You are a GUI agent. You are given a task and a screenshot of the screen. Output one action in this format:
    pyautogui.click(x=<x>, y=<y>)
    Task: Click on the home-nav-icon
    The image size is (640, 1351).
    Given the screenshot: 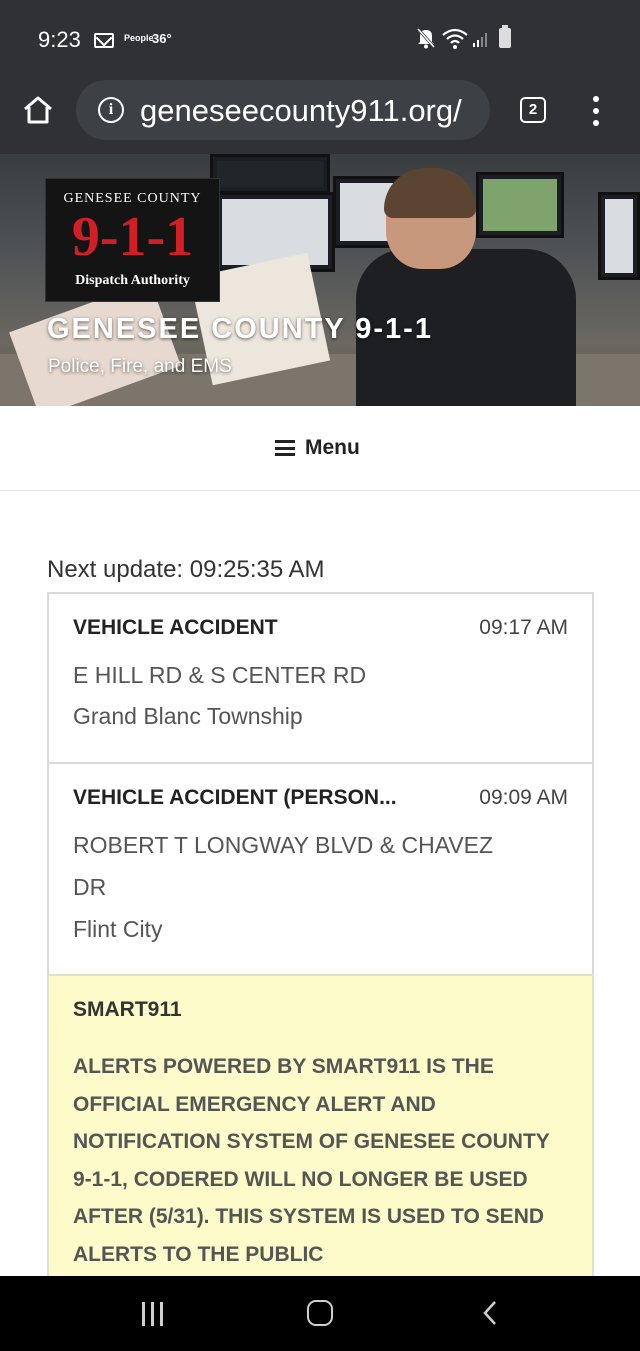 What is the action you would take?
    pyautogui.click(x=320, y=1313)
    